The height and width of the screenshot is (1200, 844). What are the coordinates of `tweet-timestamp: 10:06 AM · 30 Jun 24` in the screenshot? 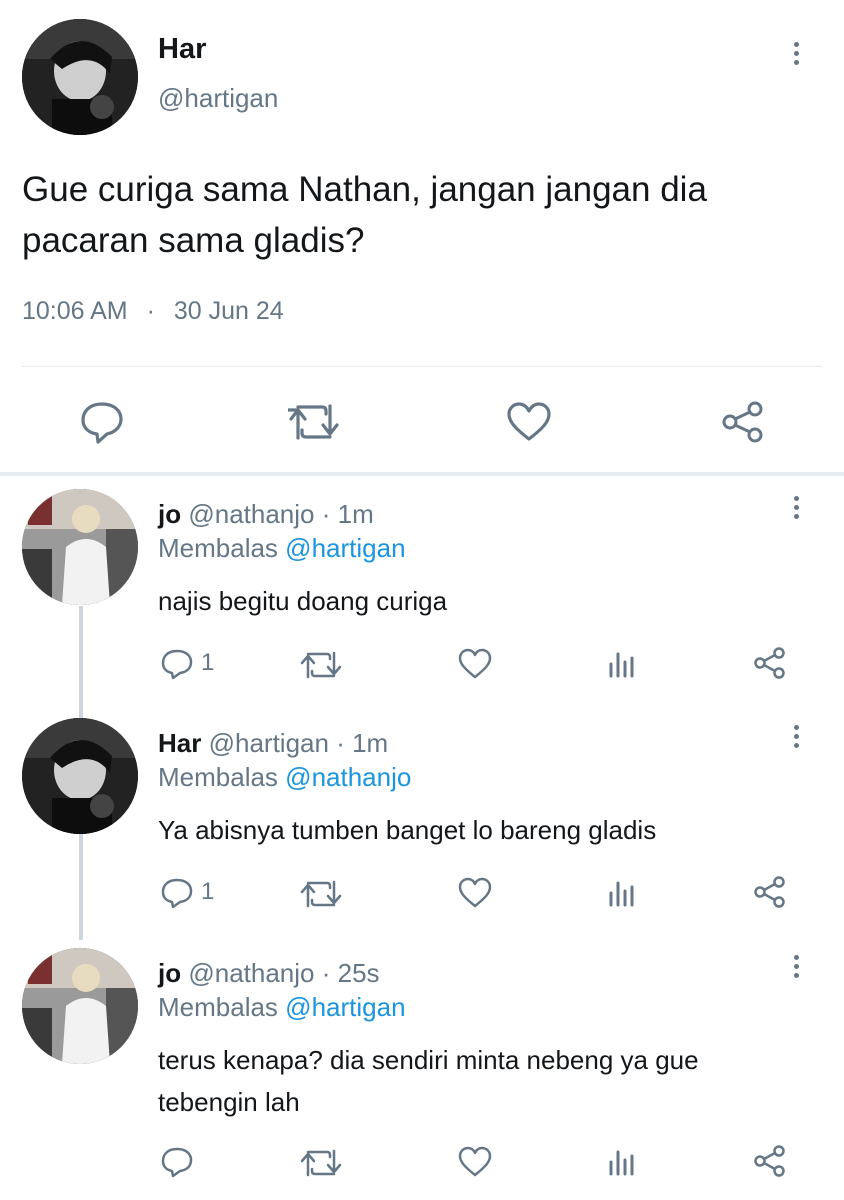 It's located at (153, 311).